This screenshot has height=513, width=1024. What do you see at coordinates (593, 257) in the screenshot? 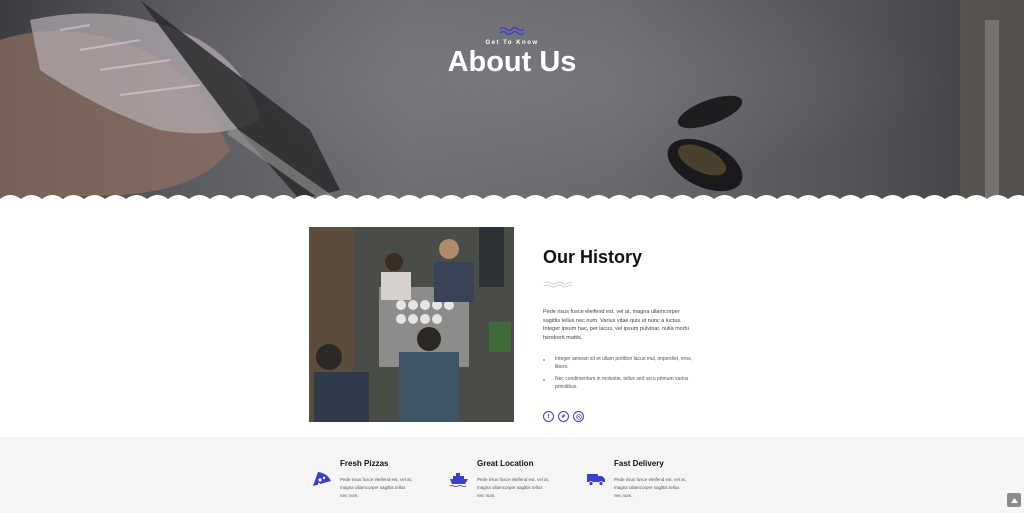
I see `history-title: Our History` at bounding box center [593, 257].